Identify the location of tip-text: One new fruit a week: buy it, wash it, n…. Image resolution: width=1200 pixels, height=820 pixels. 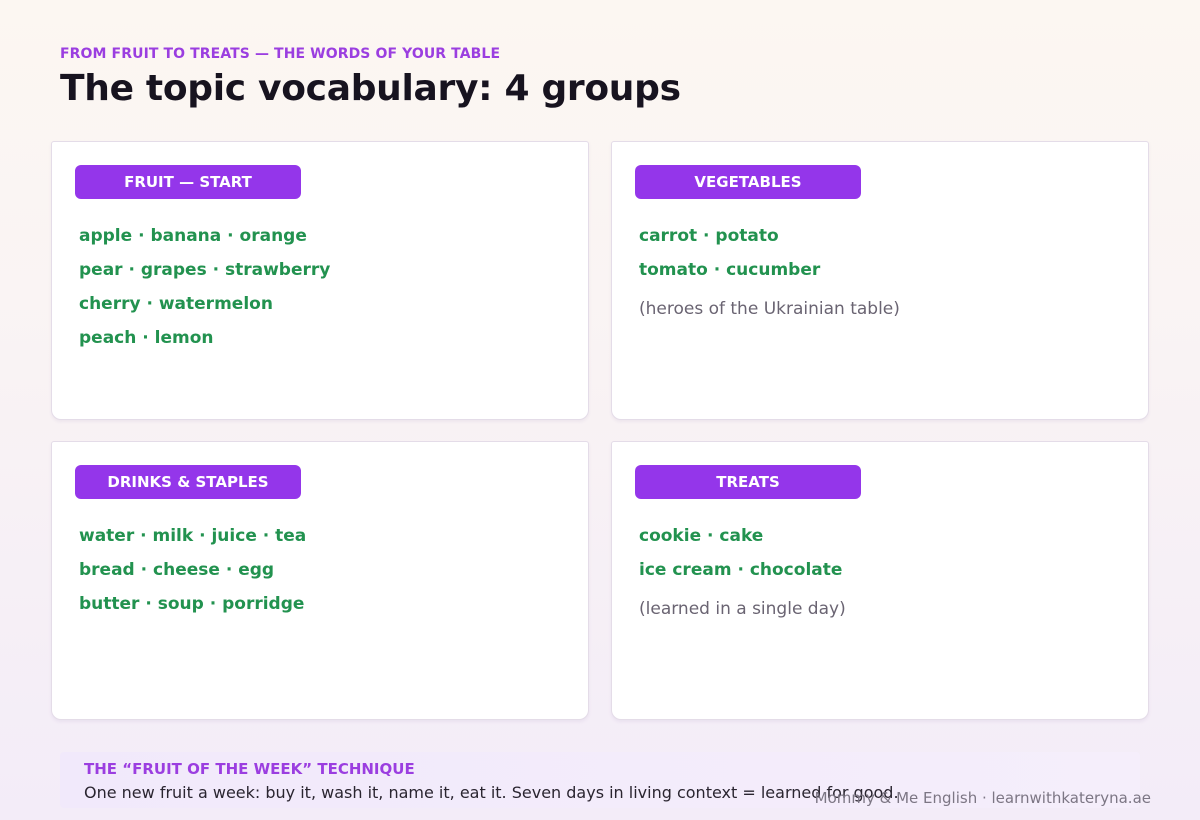
(491, 792).